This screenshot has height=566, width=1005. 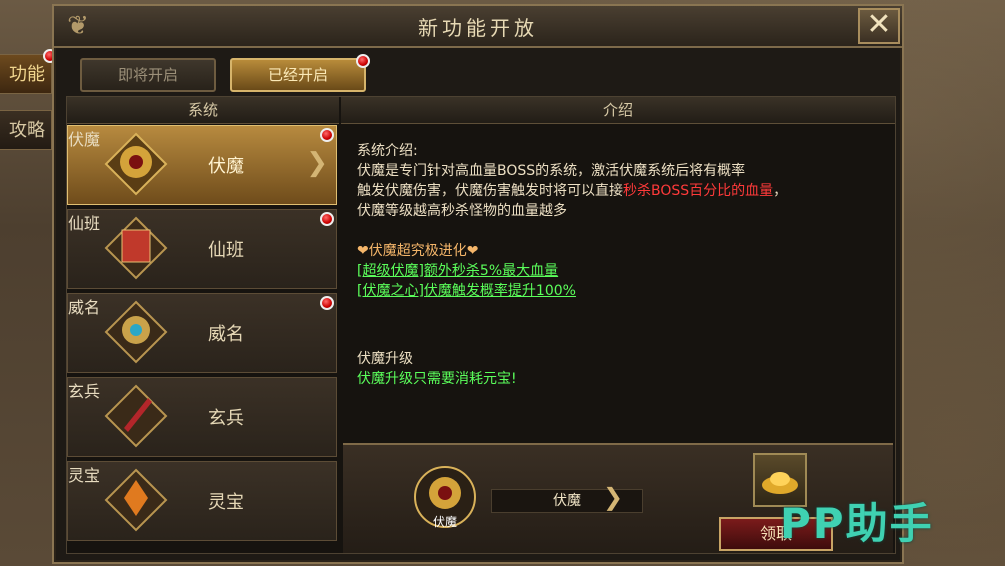 What do you see at coordinates (490, 191) in the screenshot?
I see `text-segment: 触发伏魔伤害，伏魔伤害触发时将可以直接` at bounding box center [490, 191].